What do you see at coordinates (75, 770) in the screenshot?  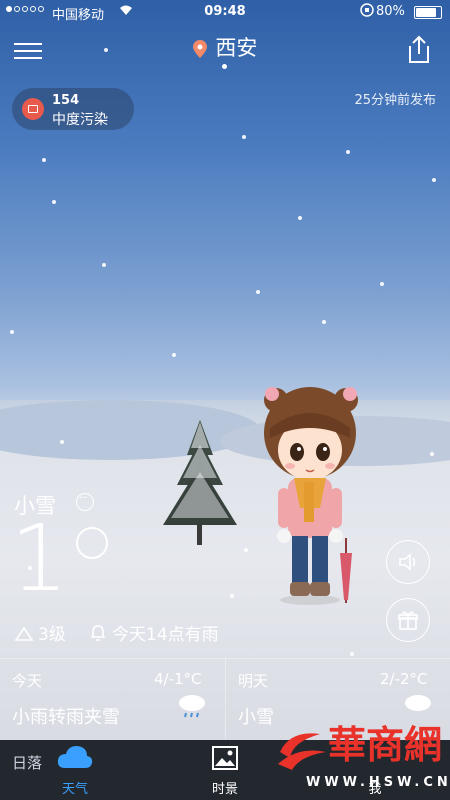 I see `tab-weather: 天气` at bounding box center [75, 770].